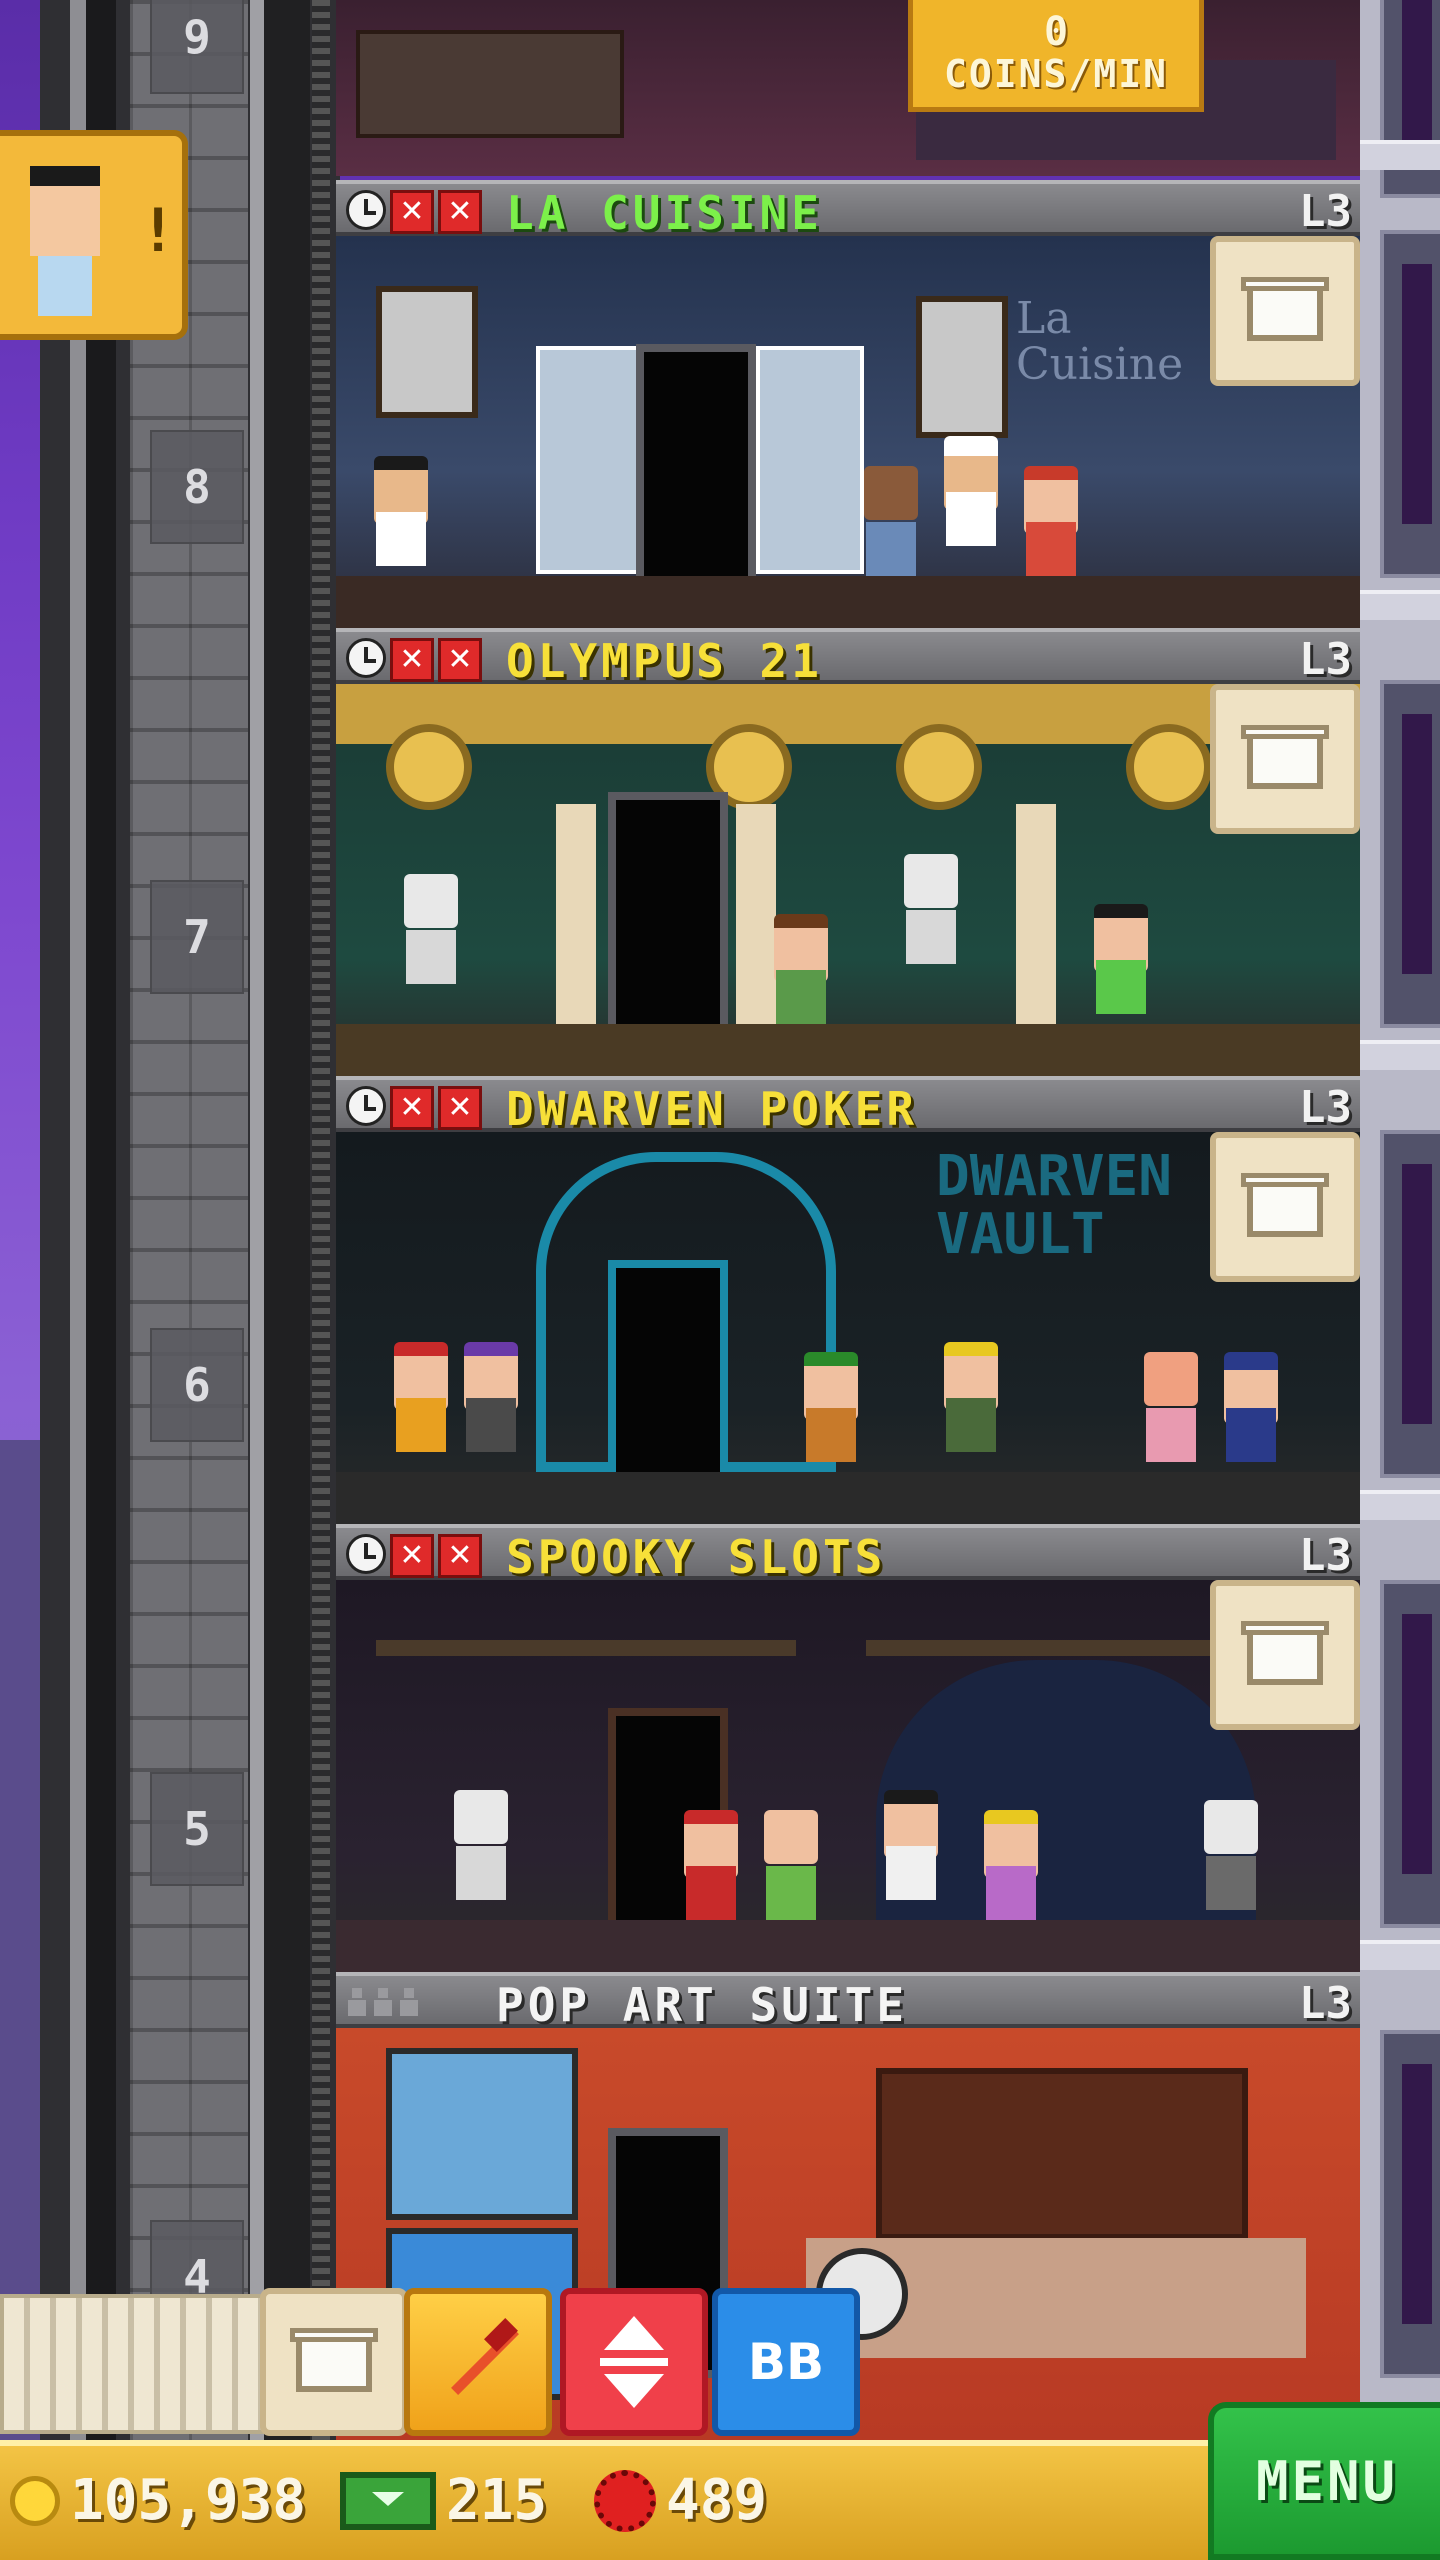 This screenshot has height=2560, width=1440. Describe the element at coordinates (1054, 1205) in the screenshot. I see `room-sign: DWARVEN VAULT` at that location.